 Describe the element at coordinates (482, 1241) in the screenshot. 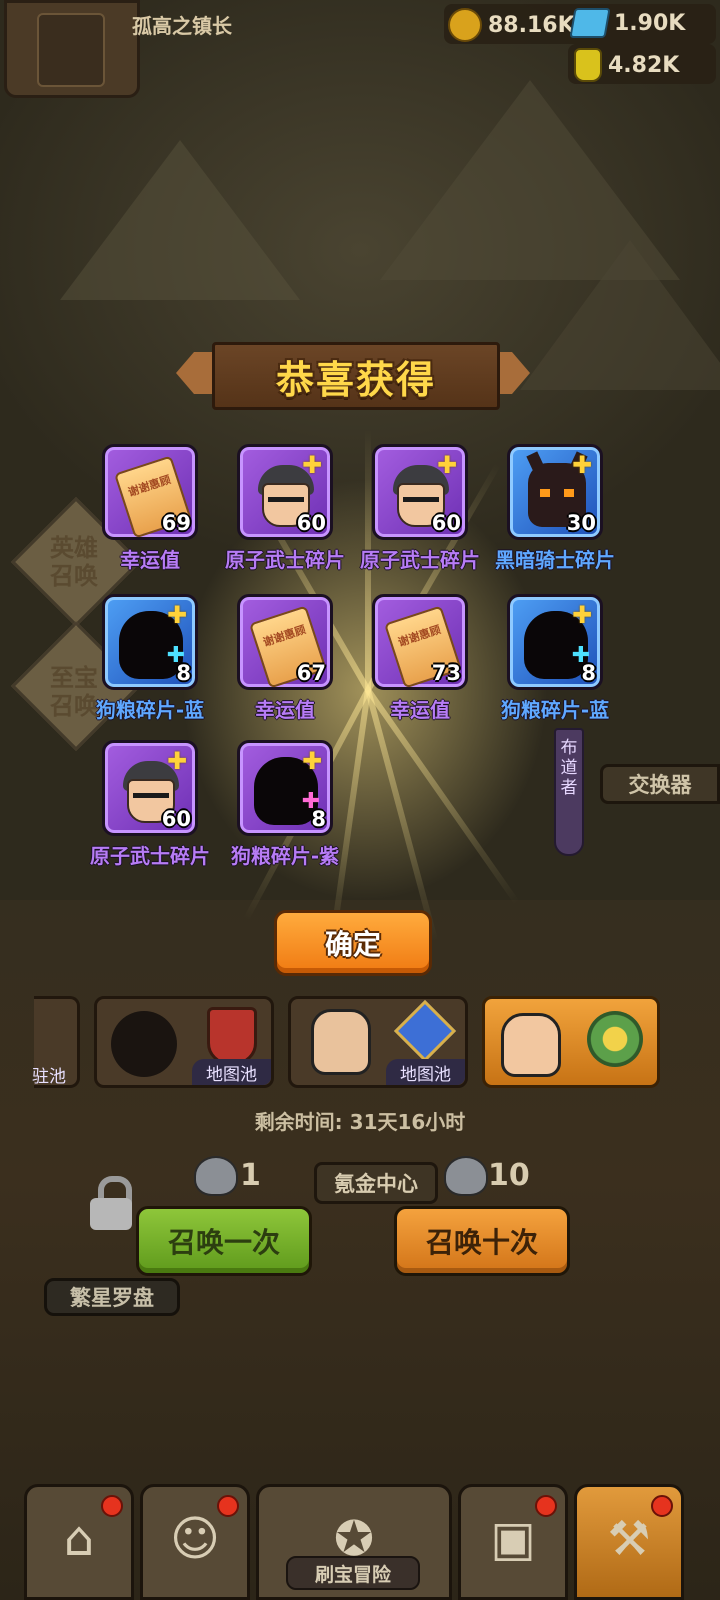

I see `summon-ten-button: 召唤十次` at that location.